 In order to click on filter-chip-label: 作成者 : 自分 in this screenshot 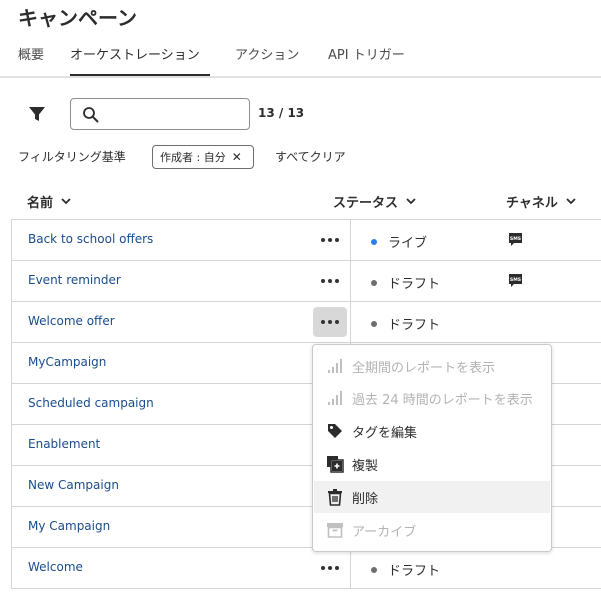, I will do `click(193, 157)`.